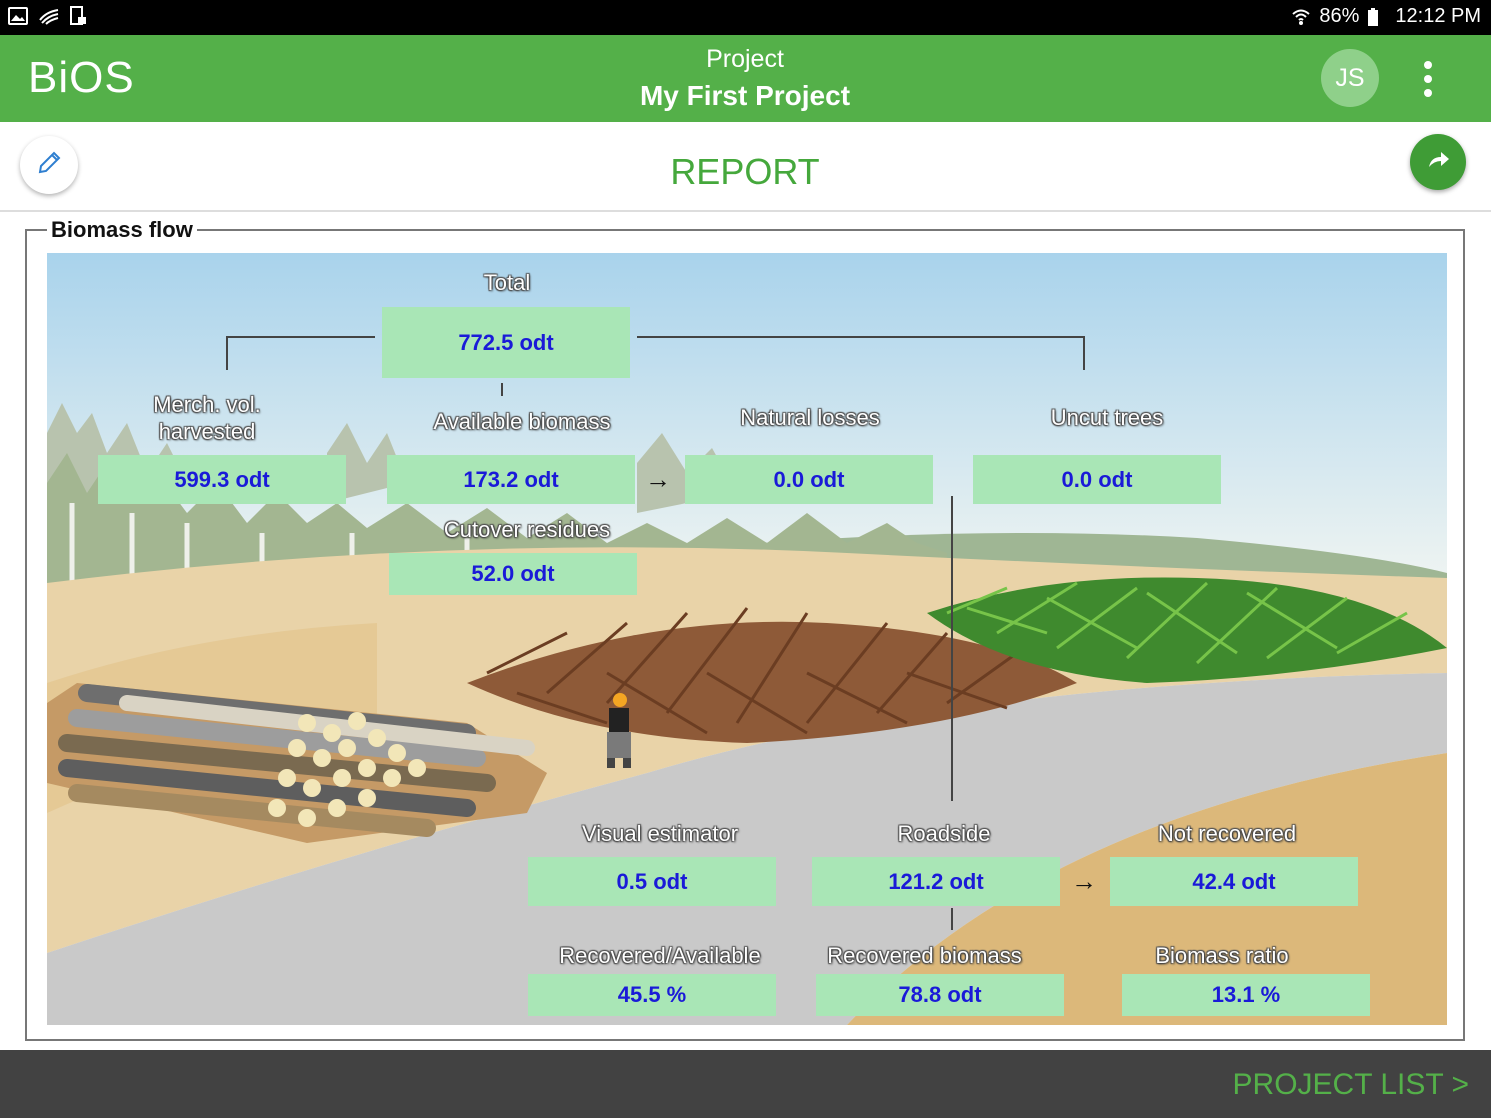  I want to click on cutover-residues-label: Cutover residues, so click(527, 529).